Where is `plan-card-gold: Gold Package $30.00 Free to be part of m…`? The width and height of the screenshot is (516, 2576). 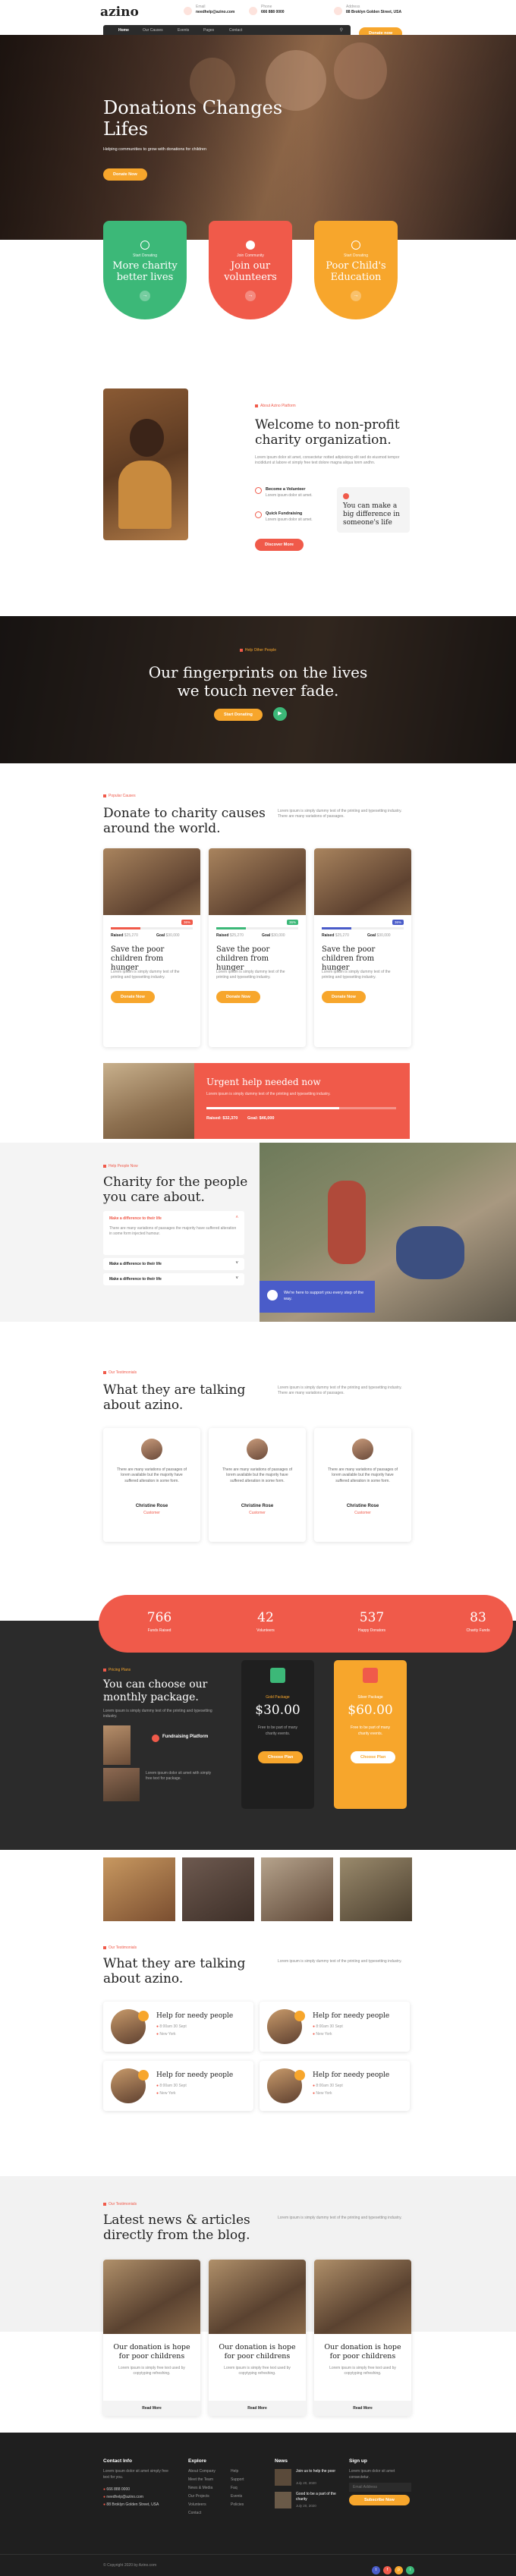
plan-card-gold: Gold Package $30.00 Free to be part of m… is located at coordinates (277, 1734).